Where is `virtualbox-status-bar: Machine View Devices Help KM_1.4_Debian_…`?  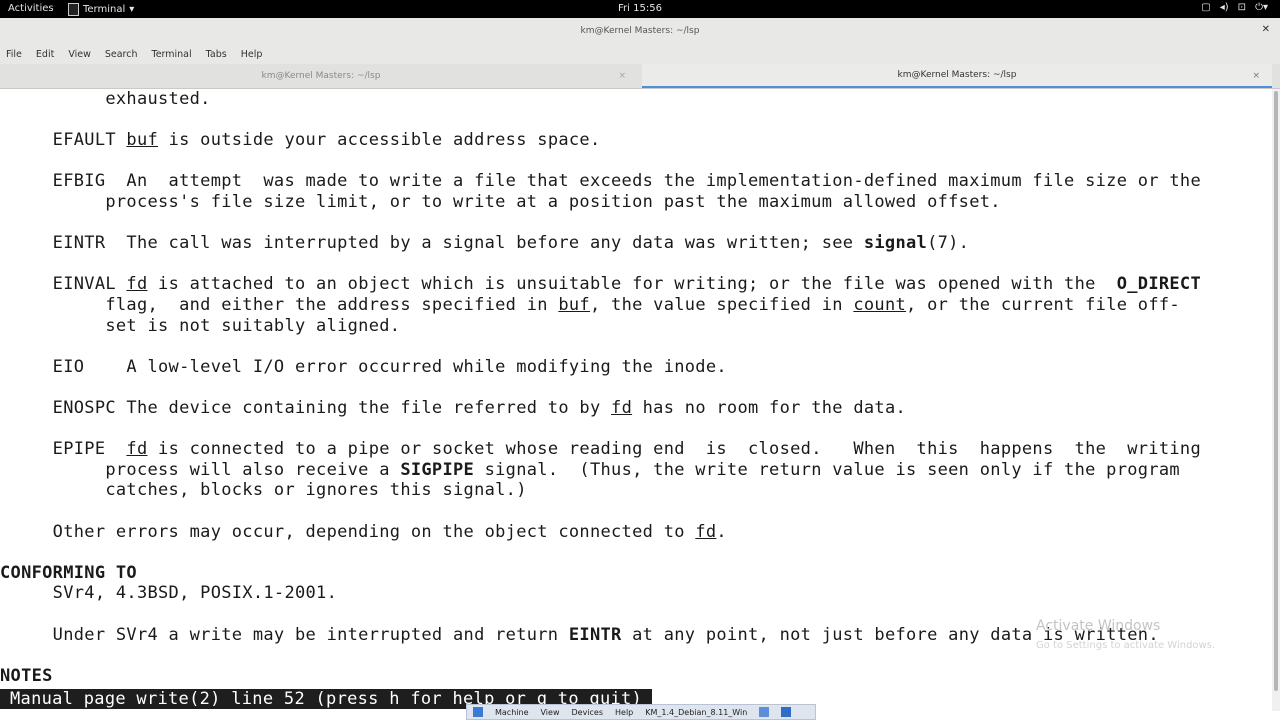 virtualbox-status-bar: Machine View Devices Help KM_1.4_Debian_… is located at coordinates (641, 712).